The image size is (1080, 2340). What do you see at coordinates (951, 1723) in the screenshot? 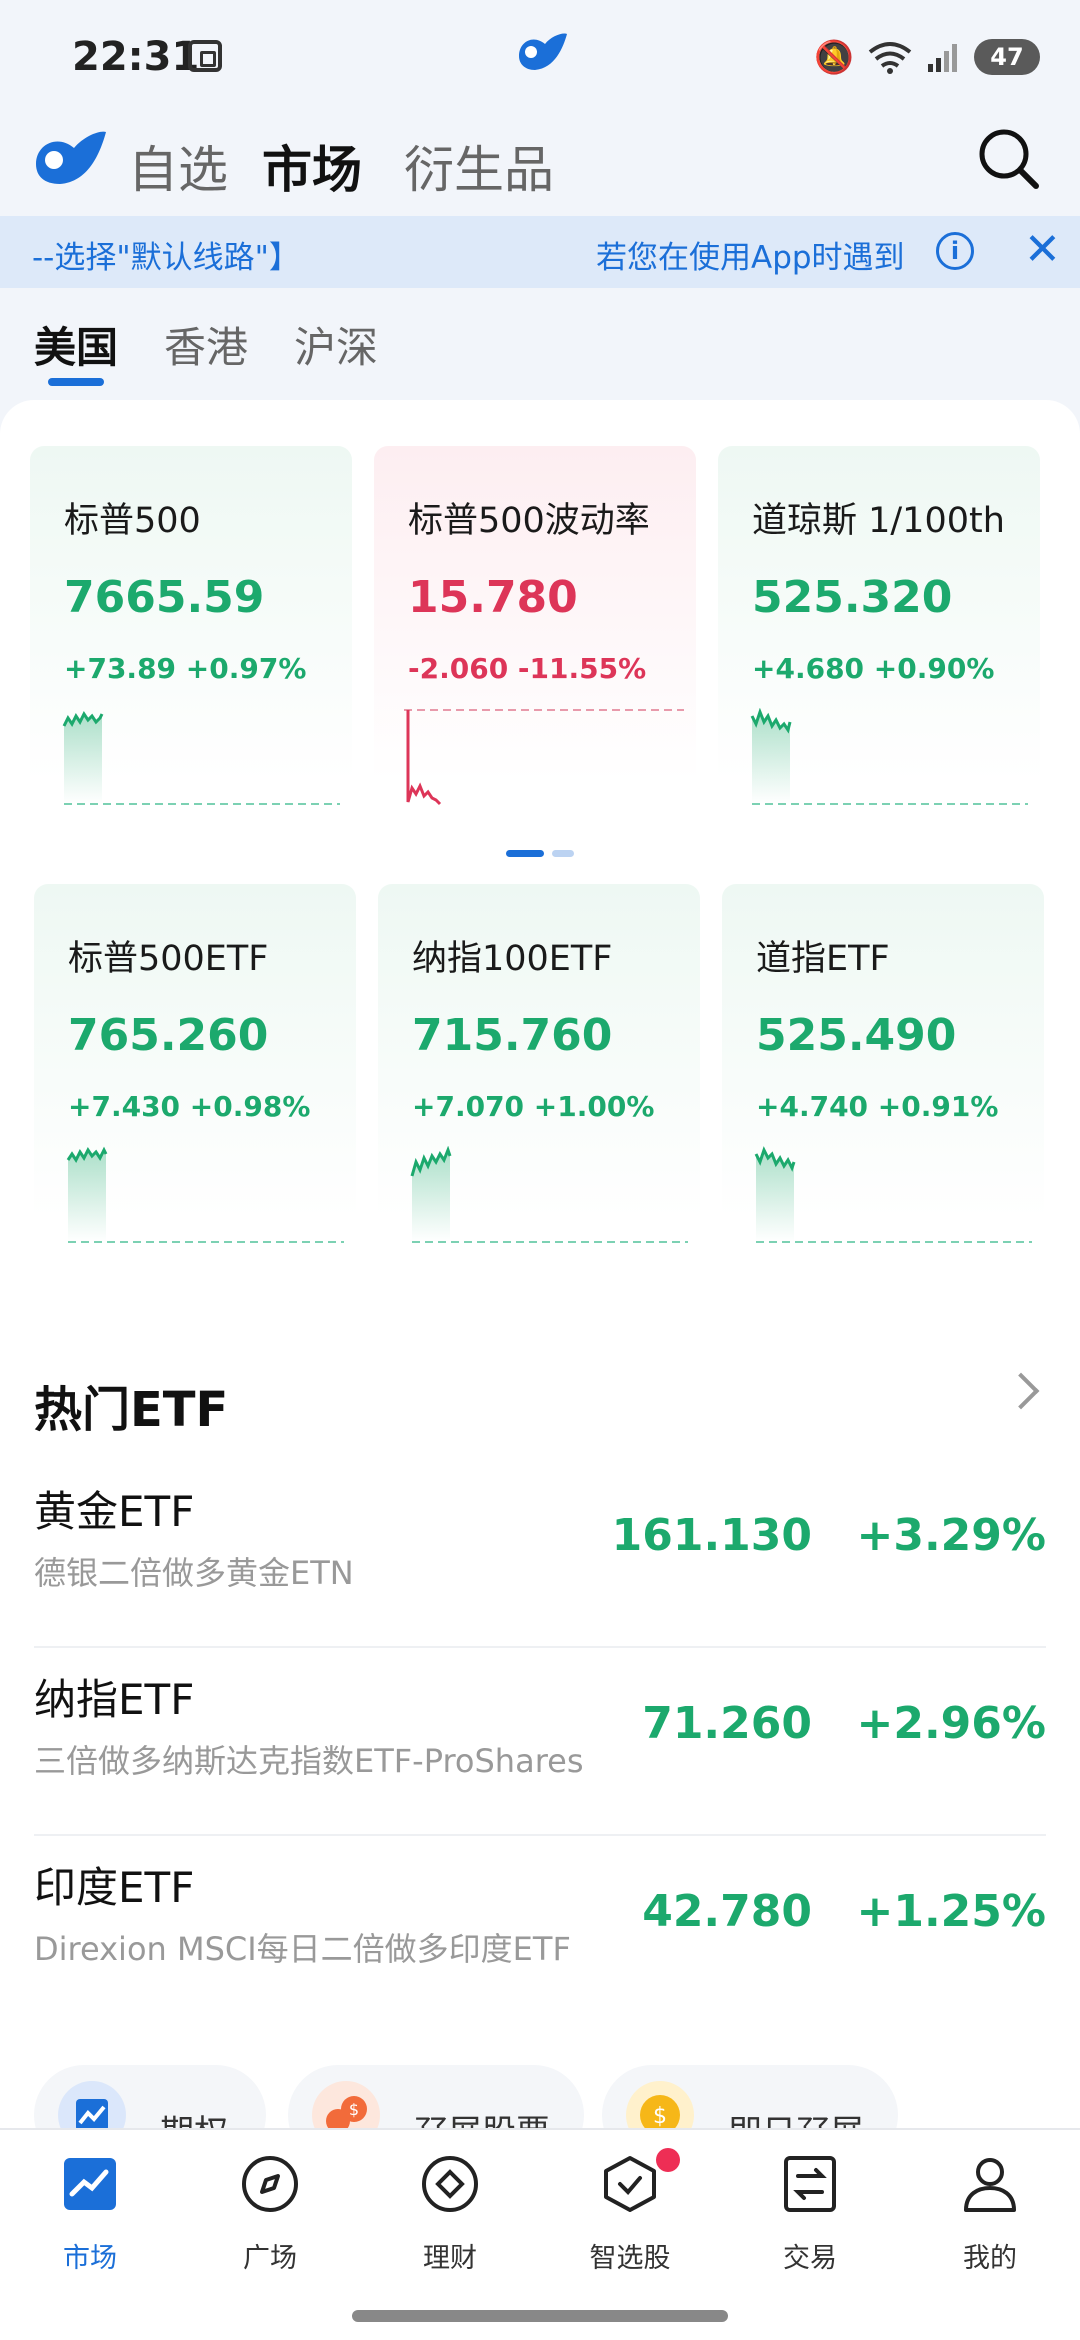
I see `etf-pct: +2.96%` at bounding box center [951, 1723].